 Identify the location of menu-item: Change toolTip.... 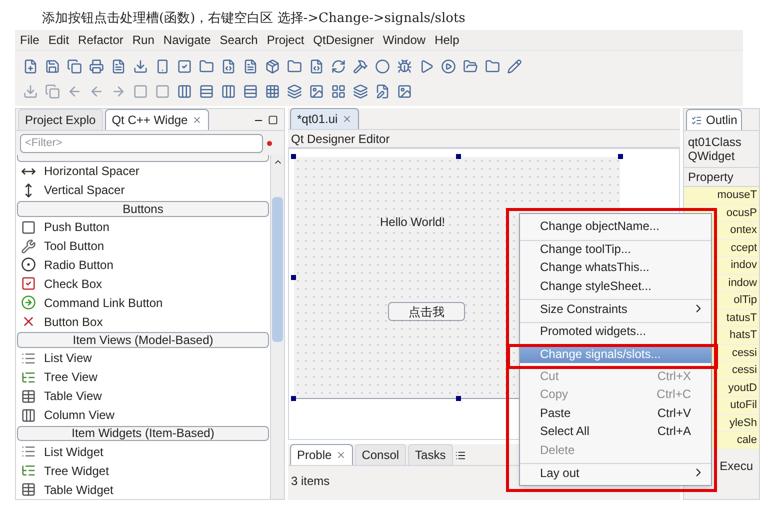
(615, 249).